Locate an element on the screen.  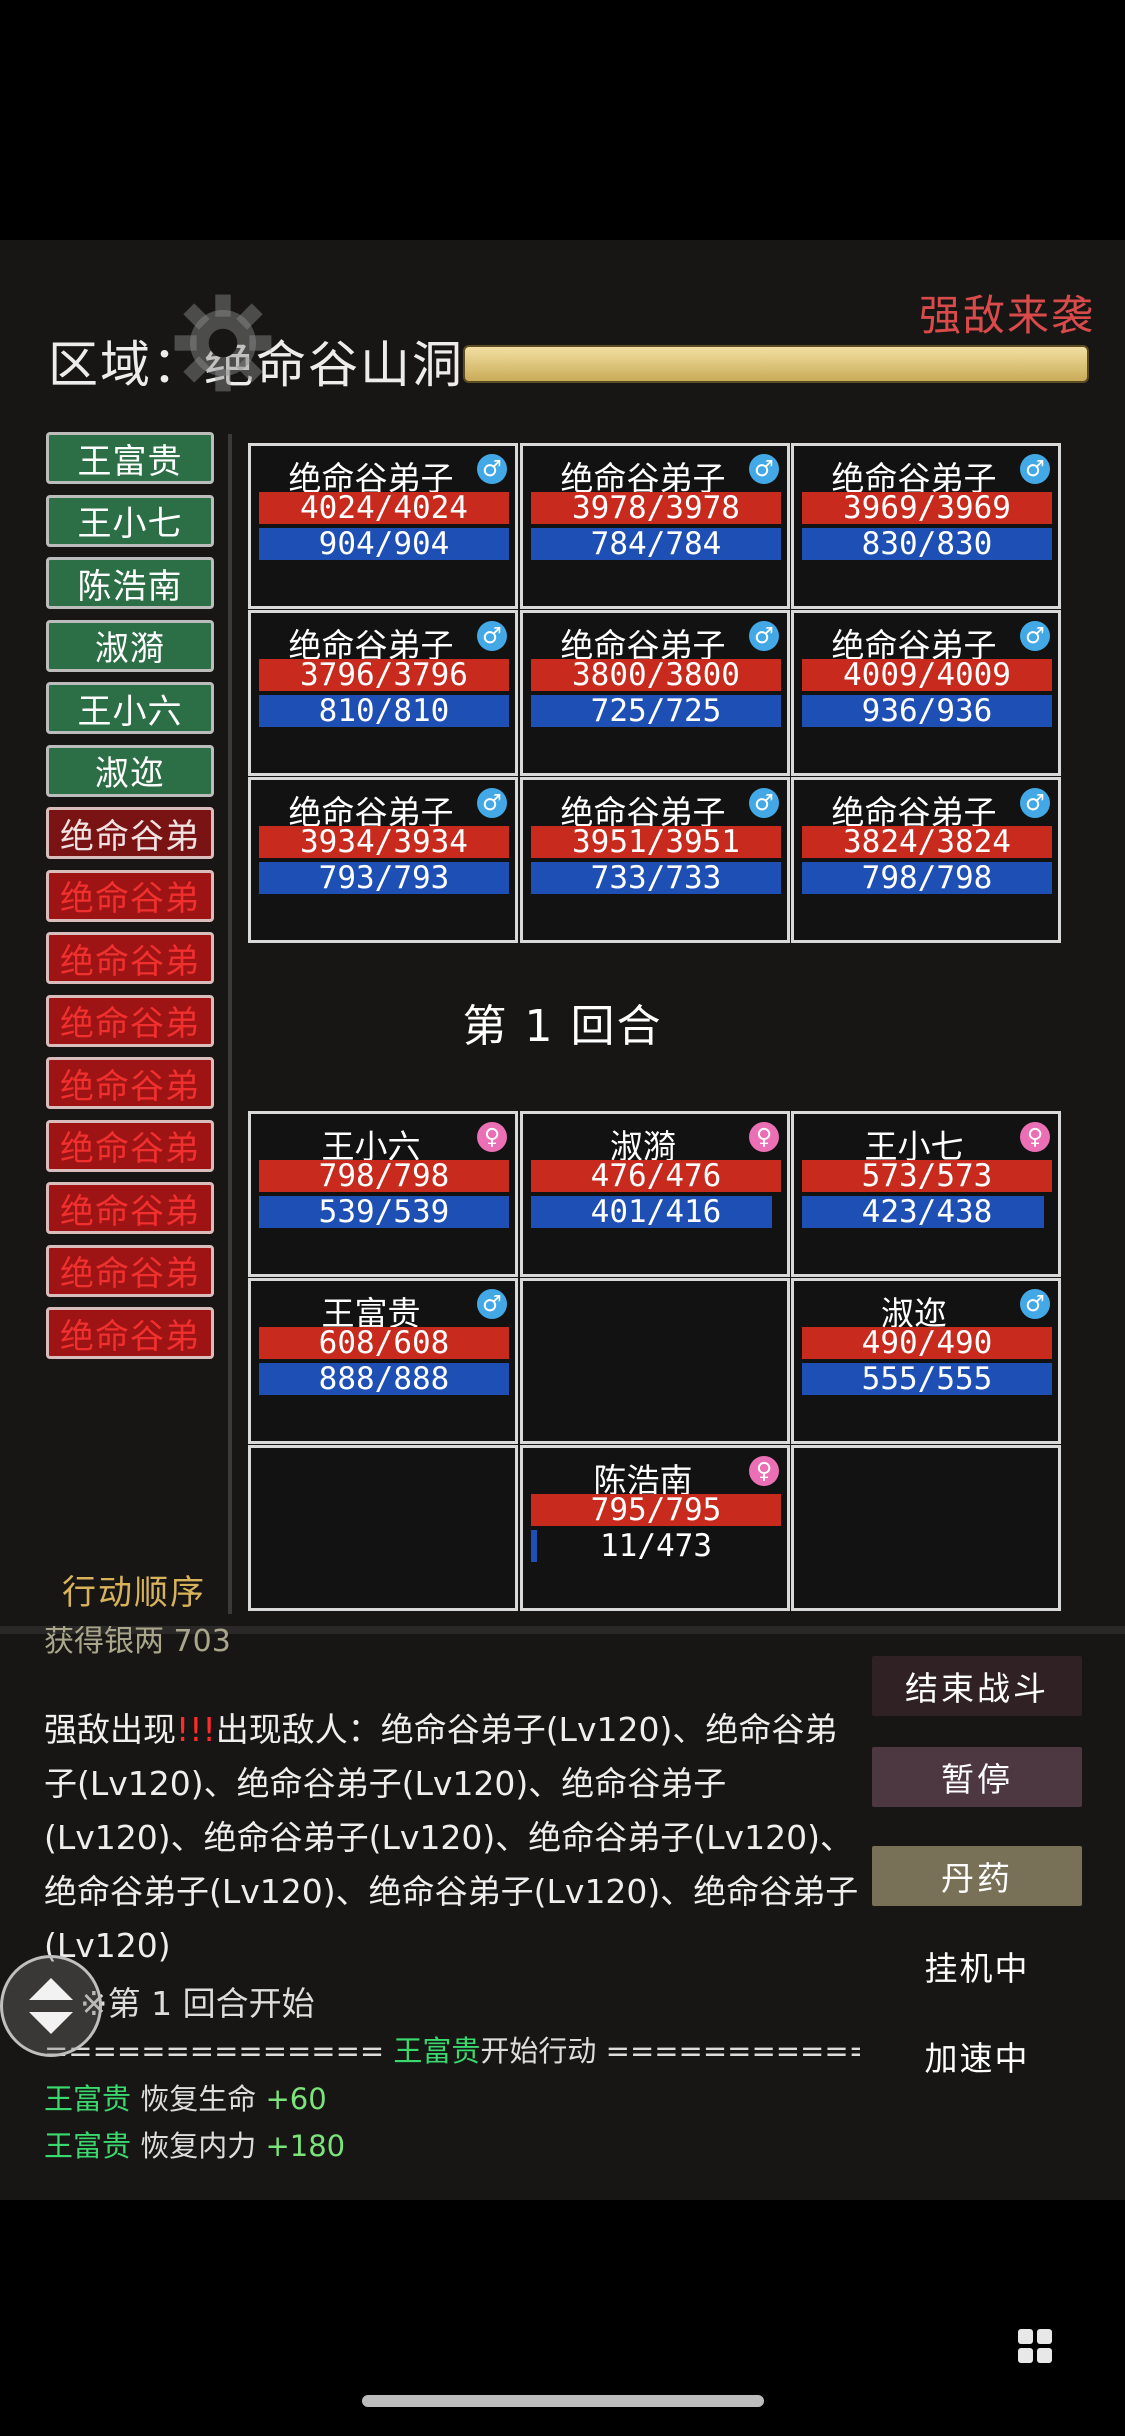
mp-value: 784/784 is located at coordinates (656, 544).